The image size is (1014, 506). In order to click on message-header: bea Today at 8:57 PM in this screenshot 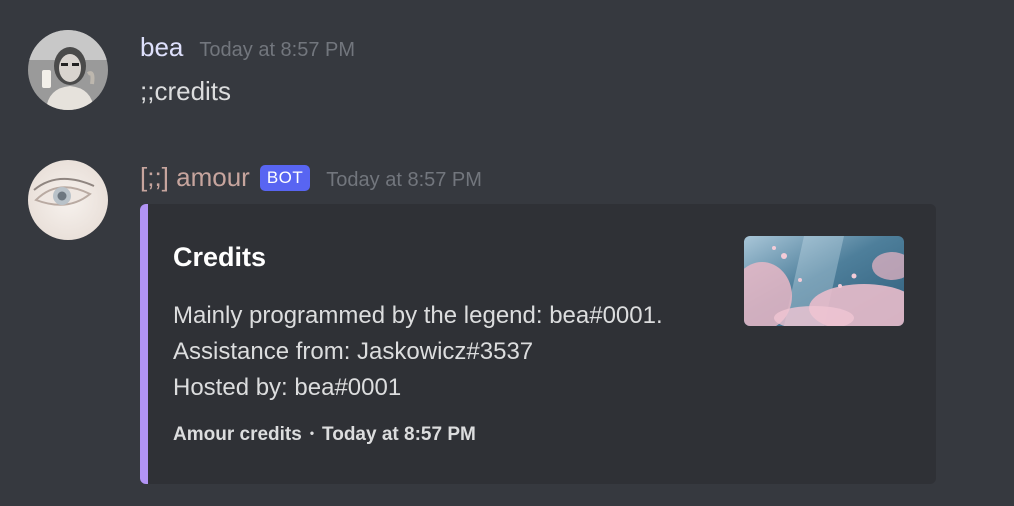, I will do `click(247, 47)`.